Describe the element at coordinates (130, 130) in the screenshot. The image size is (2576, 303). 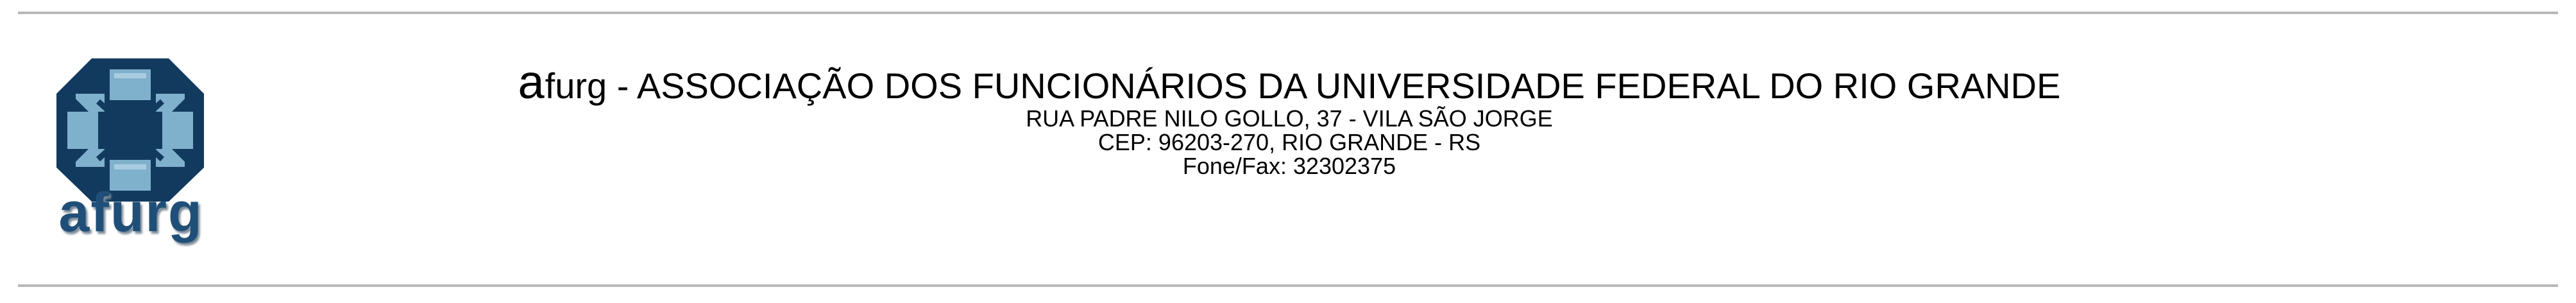
I see `logo-emblem` at that location.